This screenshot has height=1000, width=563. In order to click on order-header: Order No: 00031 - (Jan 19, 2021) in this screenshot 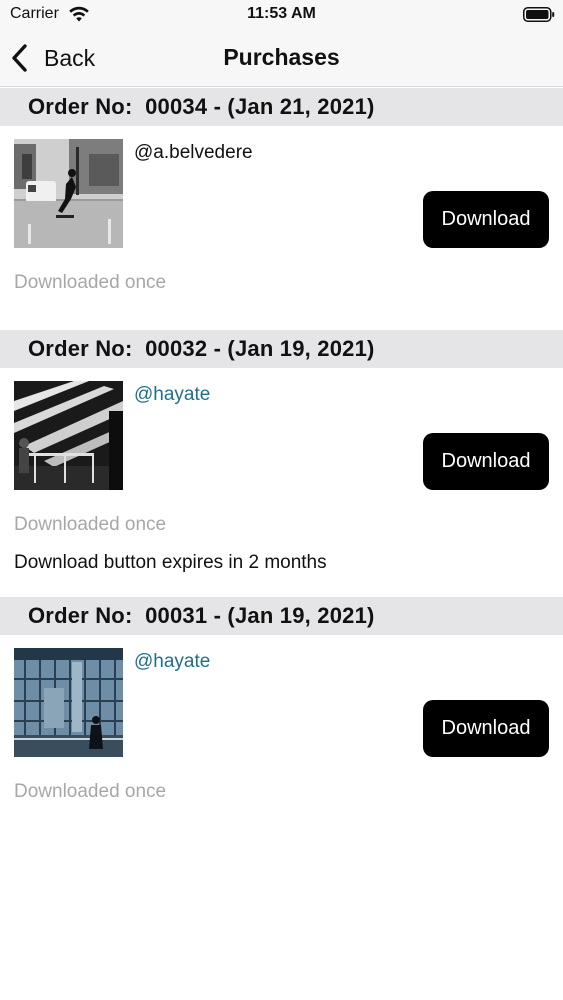, I will do `click(281, 616)`.